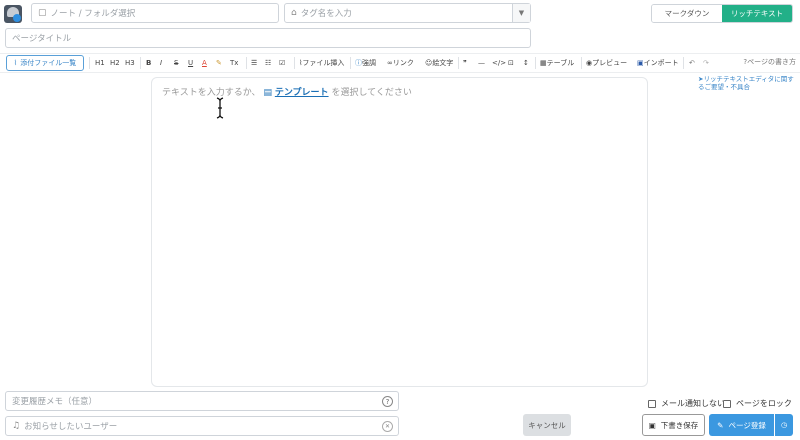  I want to click on register-page-button: ✎ ページ登録, so click(741, 425).